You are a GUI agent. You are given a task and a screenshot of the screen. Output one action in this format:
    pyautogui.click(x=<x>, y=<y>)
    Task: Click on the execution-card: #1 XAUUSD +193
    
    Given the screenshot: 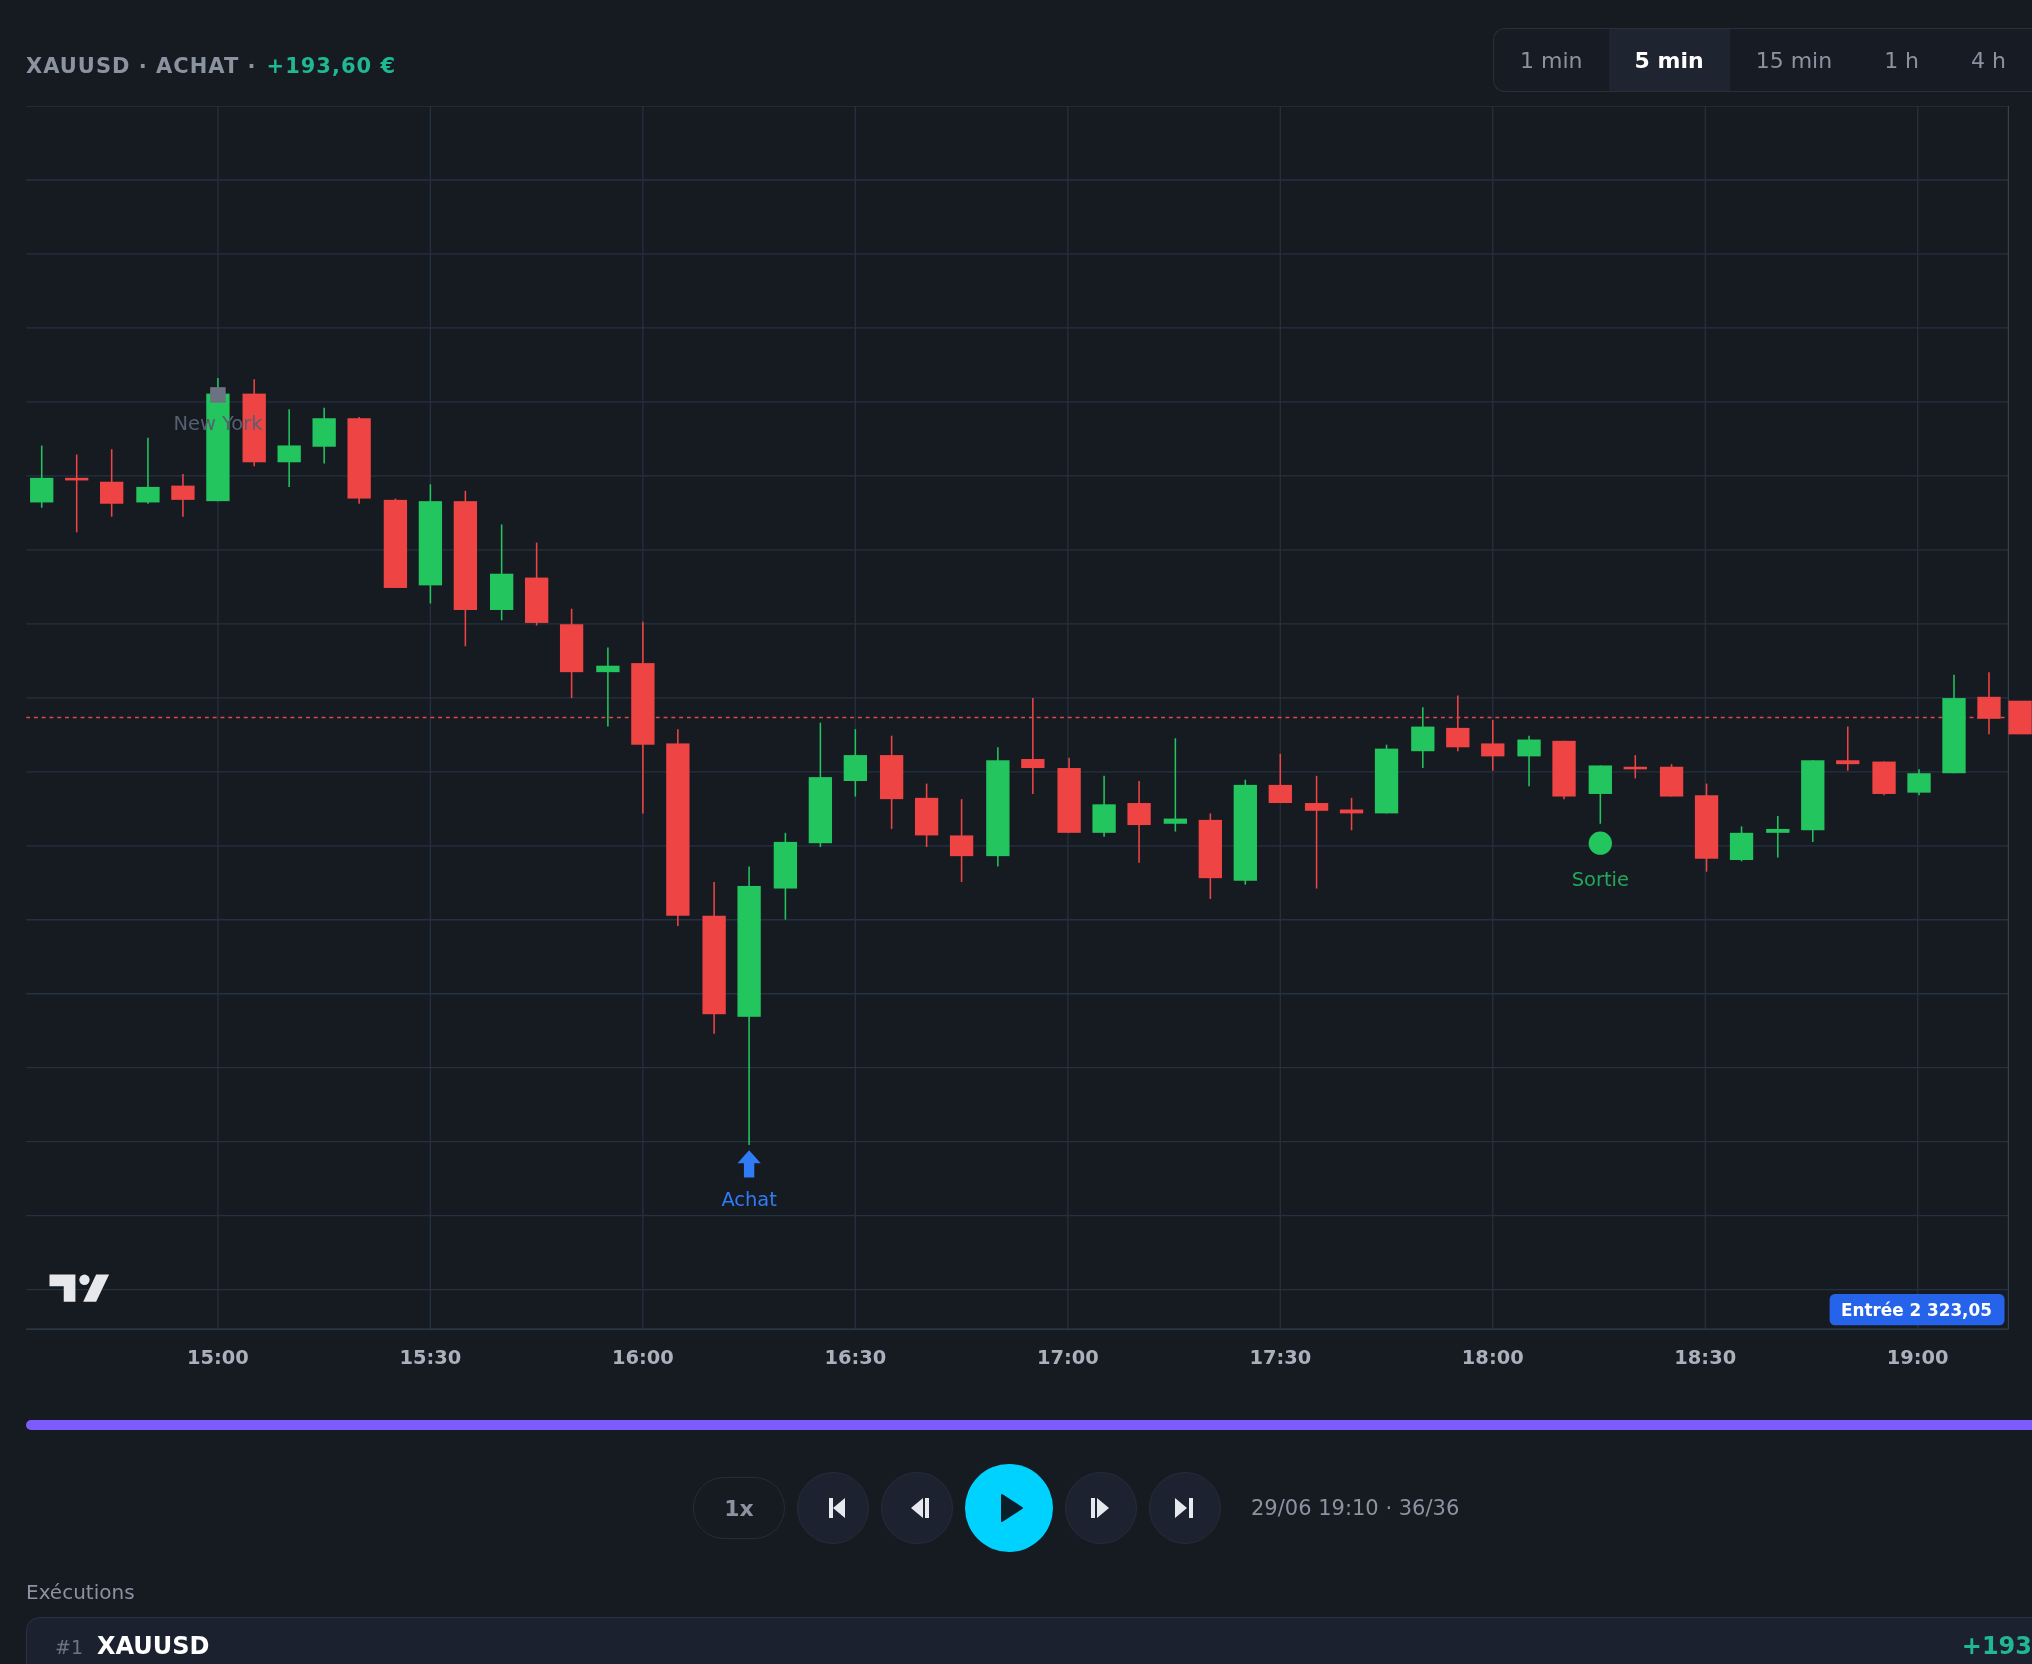 What is the action you would take?
    pyautogui.click(x=1029, y=1640)
    